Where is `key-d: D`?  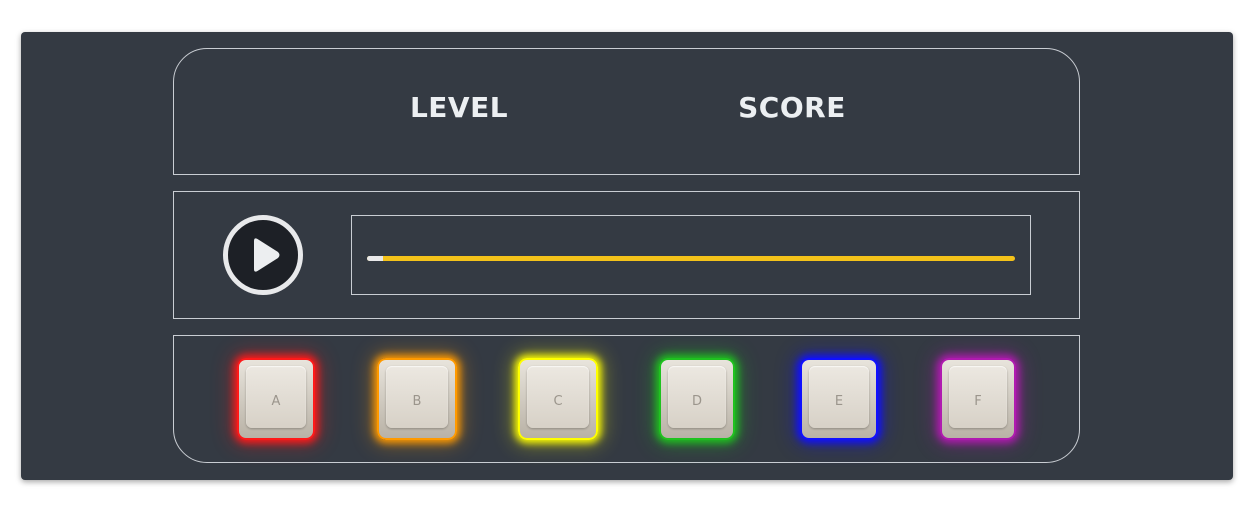 key-d: D is located at coordinates (697, 399).